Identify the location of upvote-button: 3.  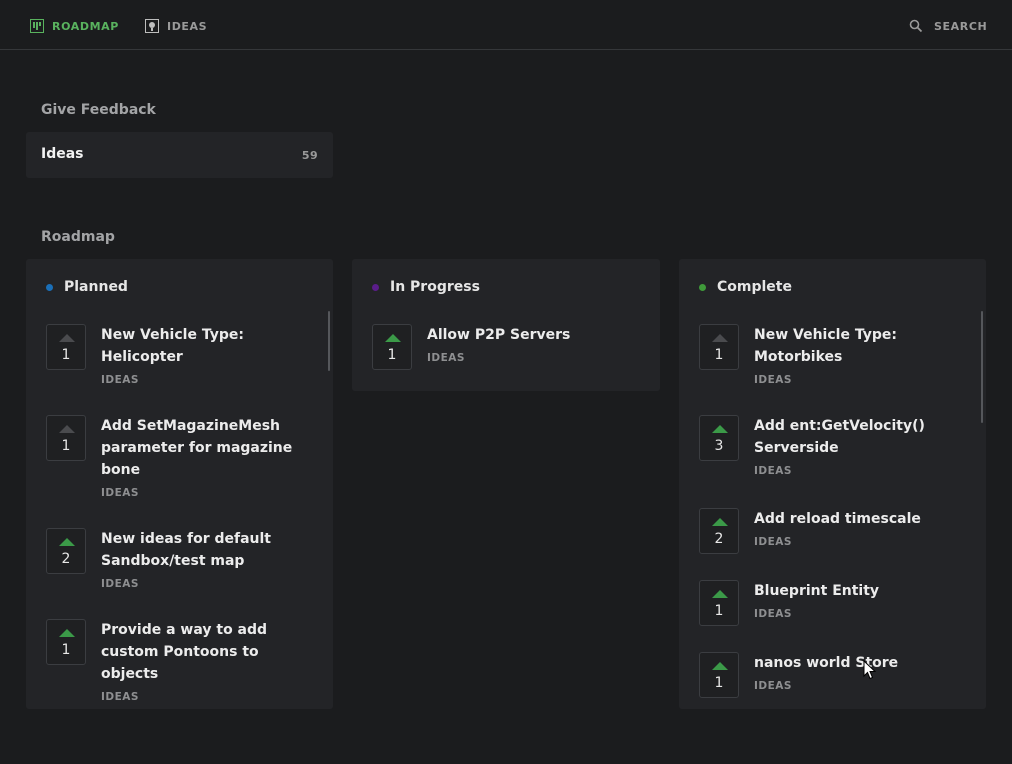
(719, 438).